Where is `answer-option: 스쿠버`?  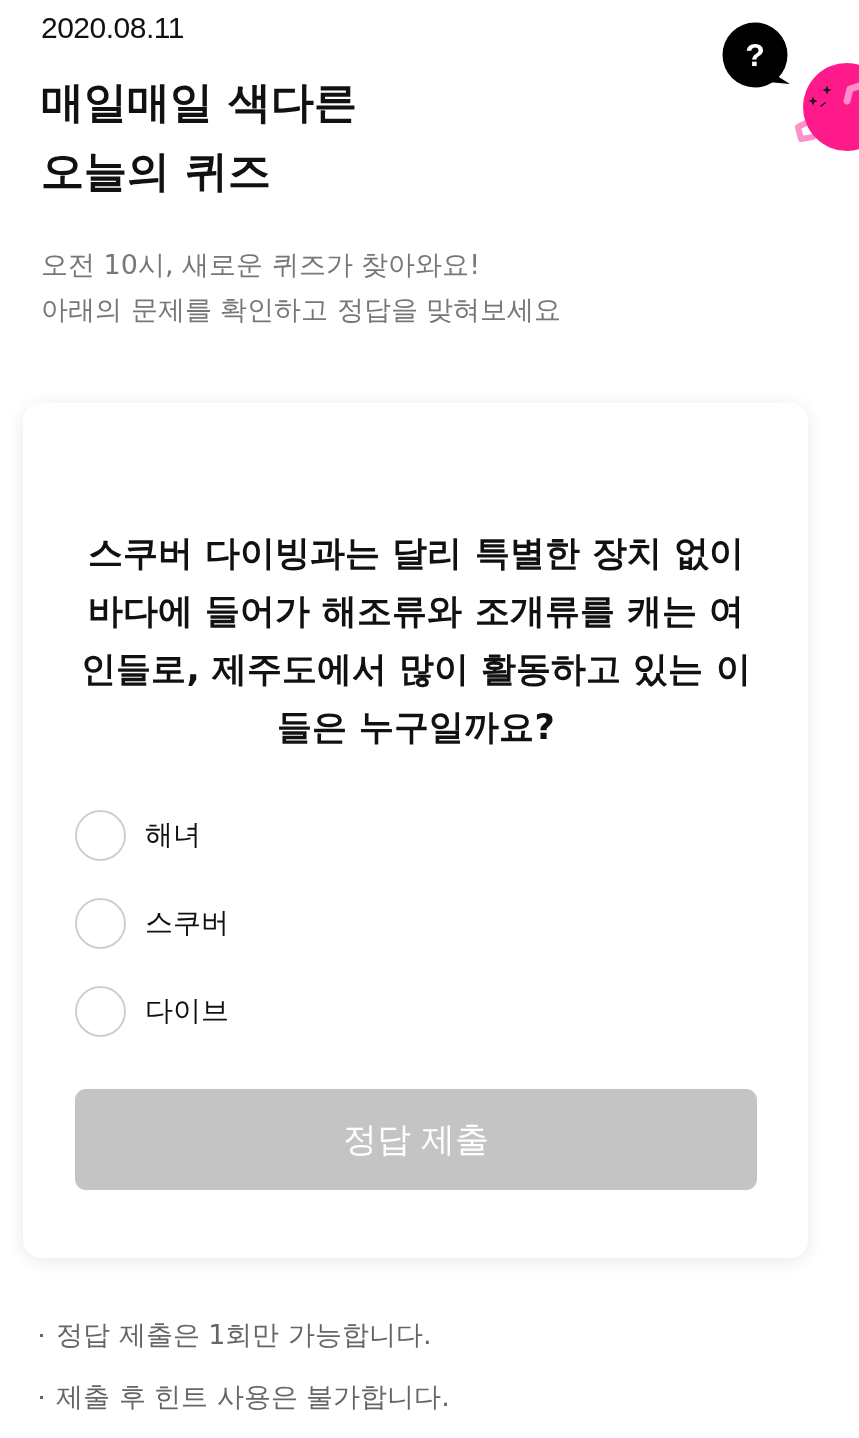
answer-option: 스쿠버 is located at coordinates (152, 923).